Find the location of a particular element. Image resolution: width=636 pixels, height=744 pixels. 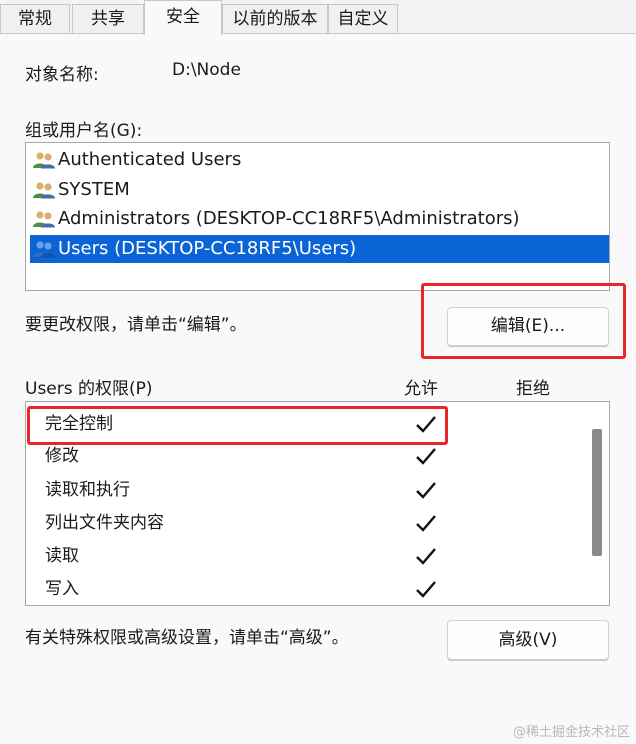

group-item-users: Users (DESKTOP-CC18RF5\Users) is located at coordinates (319, 249).